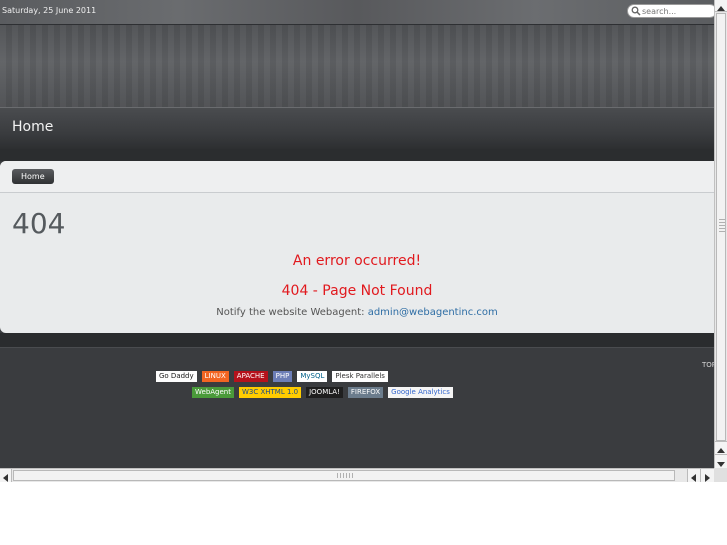 The height and width of the screenshot is (545, 727). Describe the element at coordinates (721, 447) in the screenshot. I see `scroll-up-button-lower` at that location.